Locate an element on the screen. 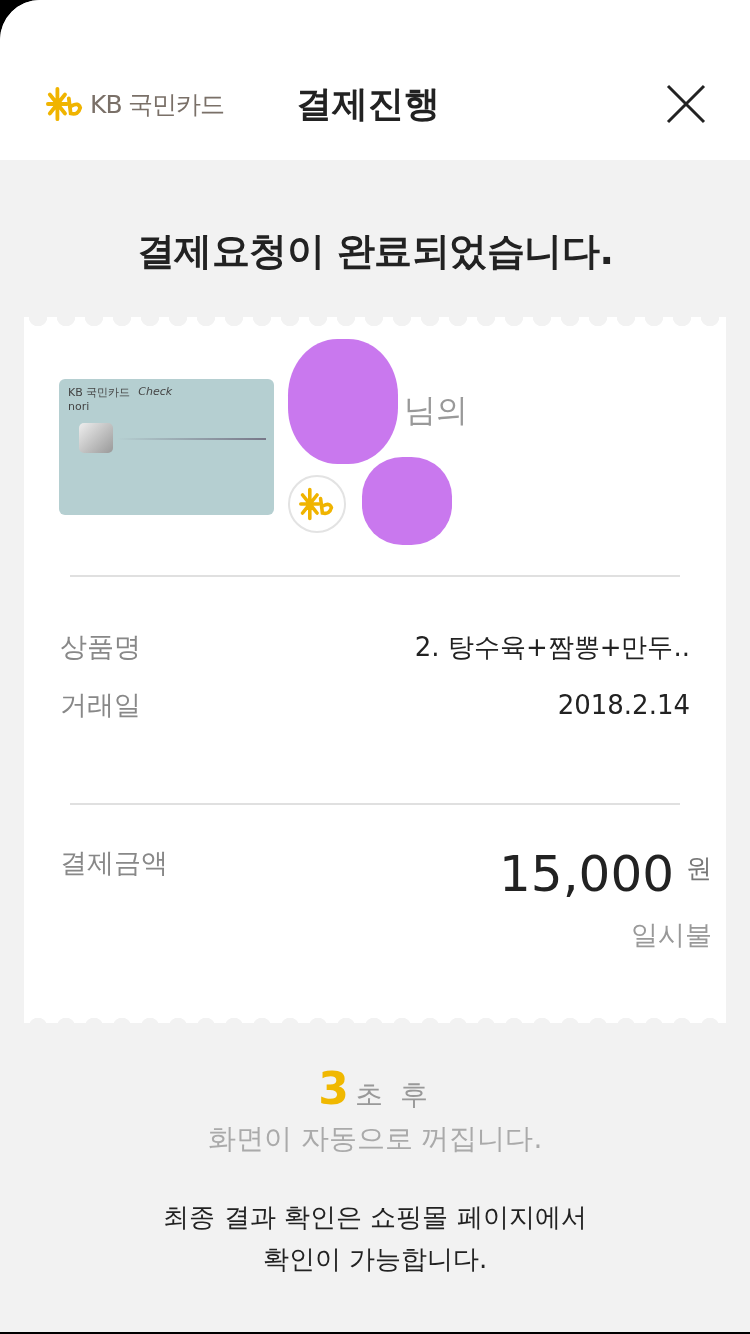  card-type: Check is located at coordinates (155, 392).